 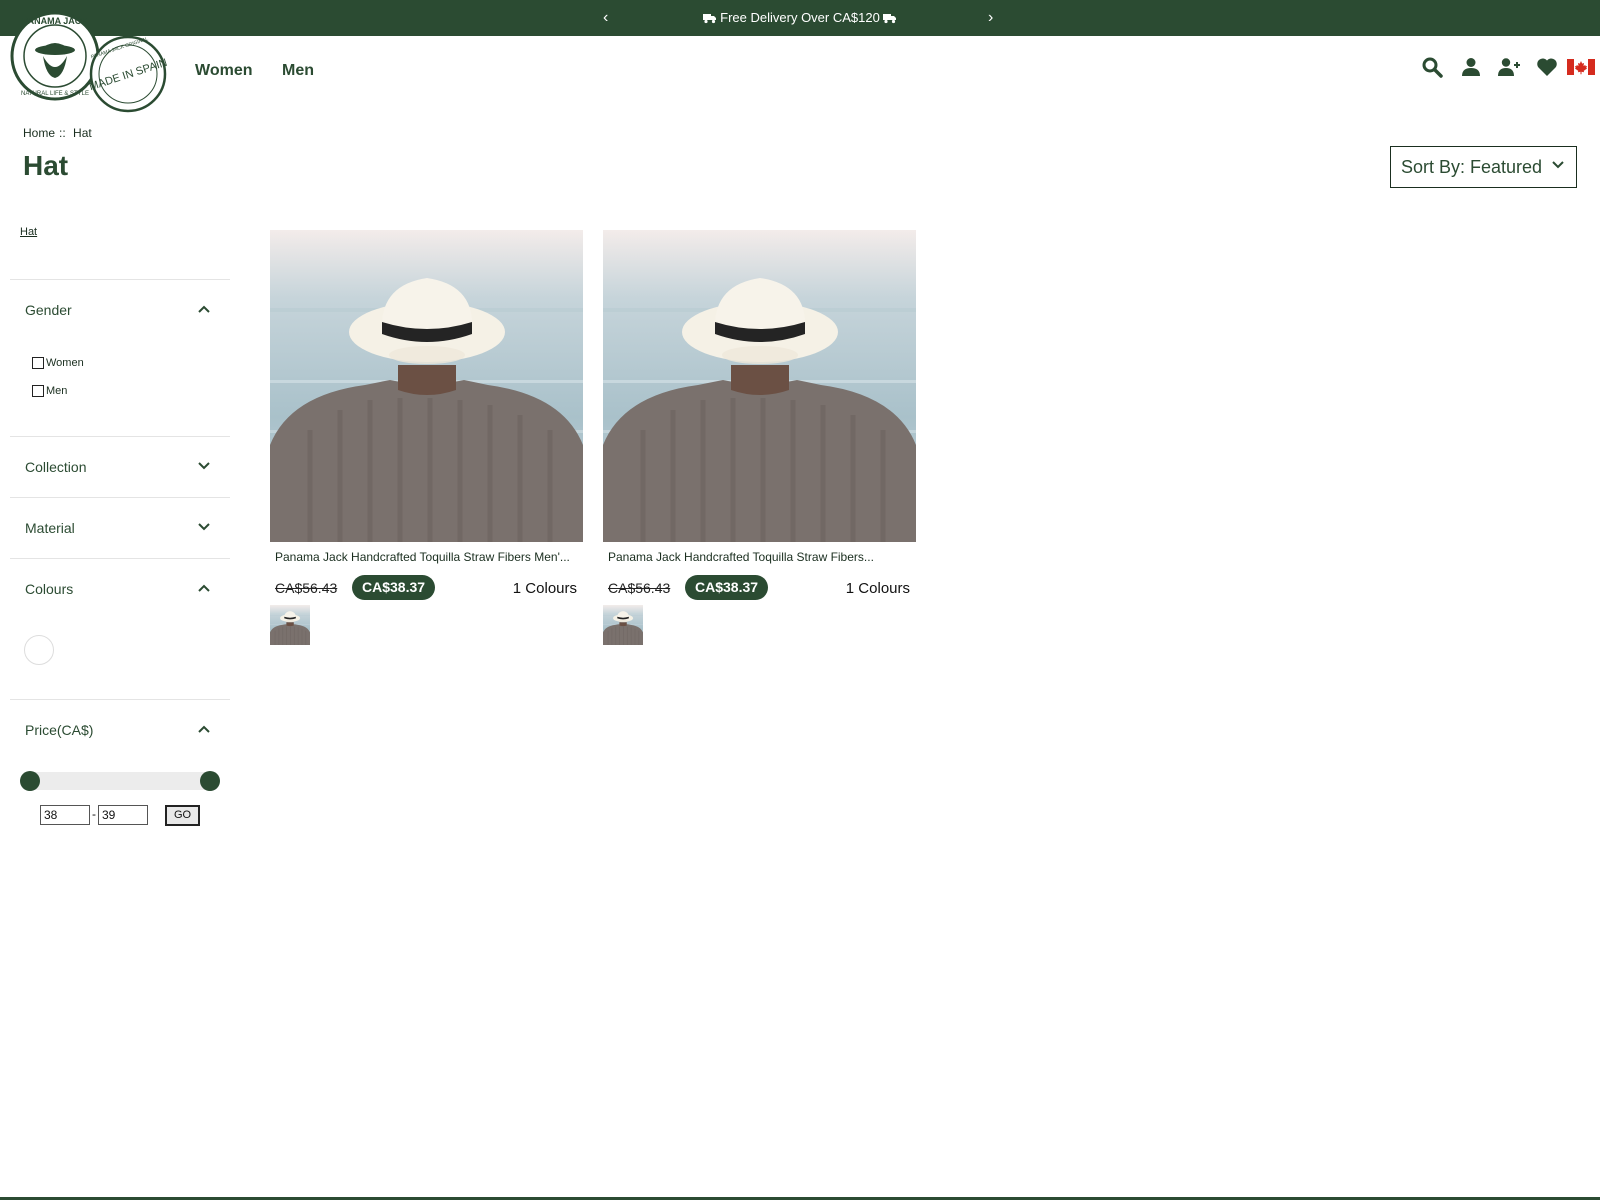 What do you see at coordinates (117, 310) in the screenshot?
I see `filter-gender-header: Gender` at bounding box center [117, 310].